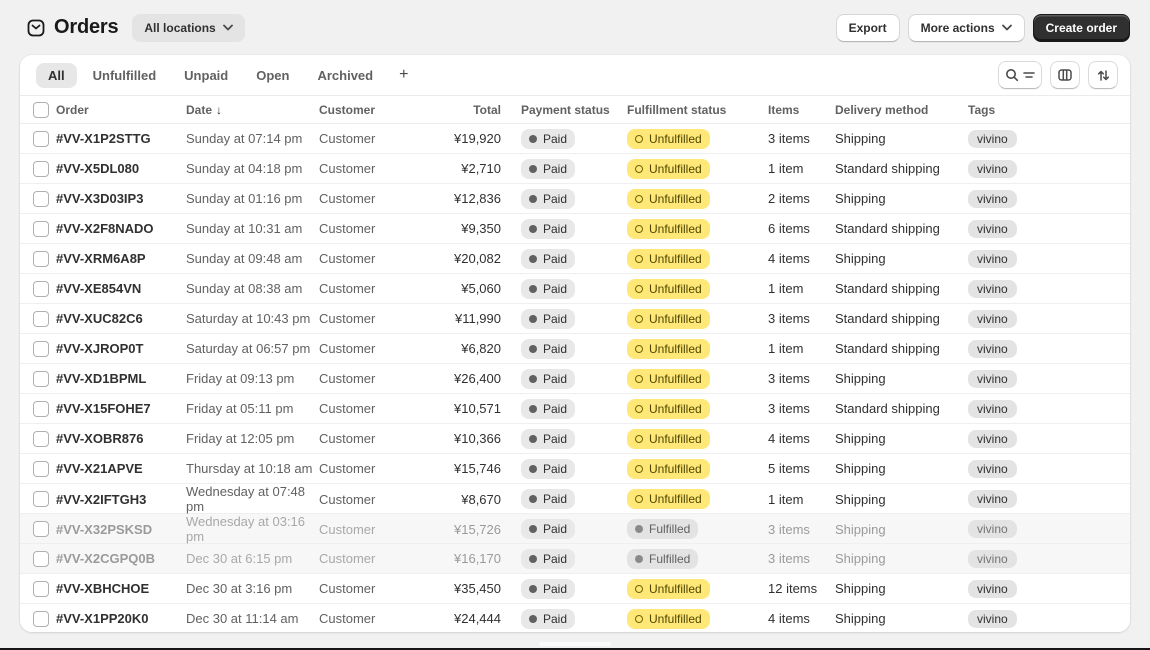 Image resolution: width=1150 pixels, height=650 pixels. Describe the element at coordinates (121, 110) in the screenshot. I see `column-header-order: Order` at that location.